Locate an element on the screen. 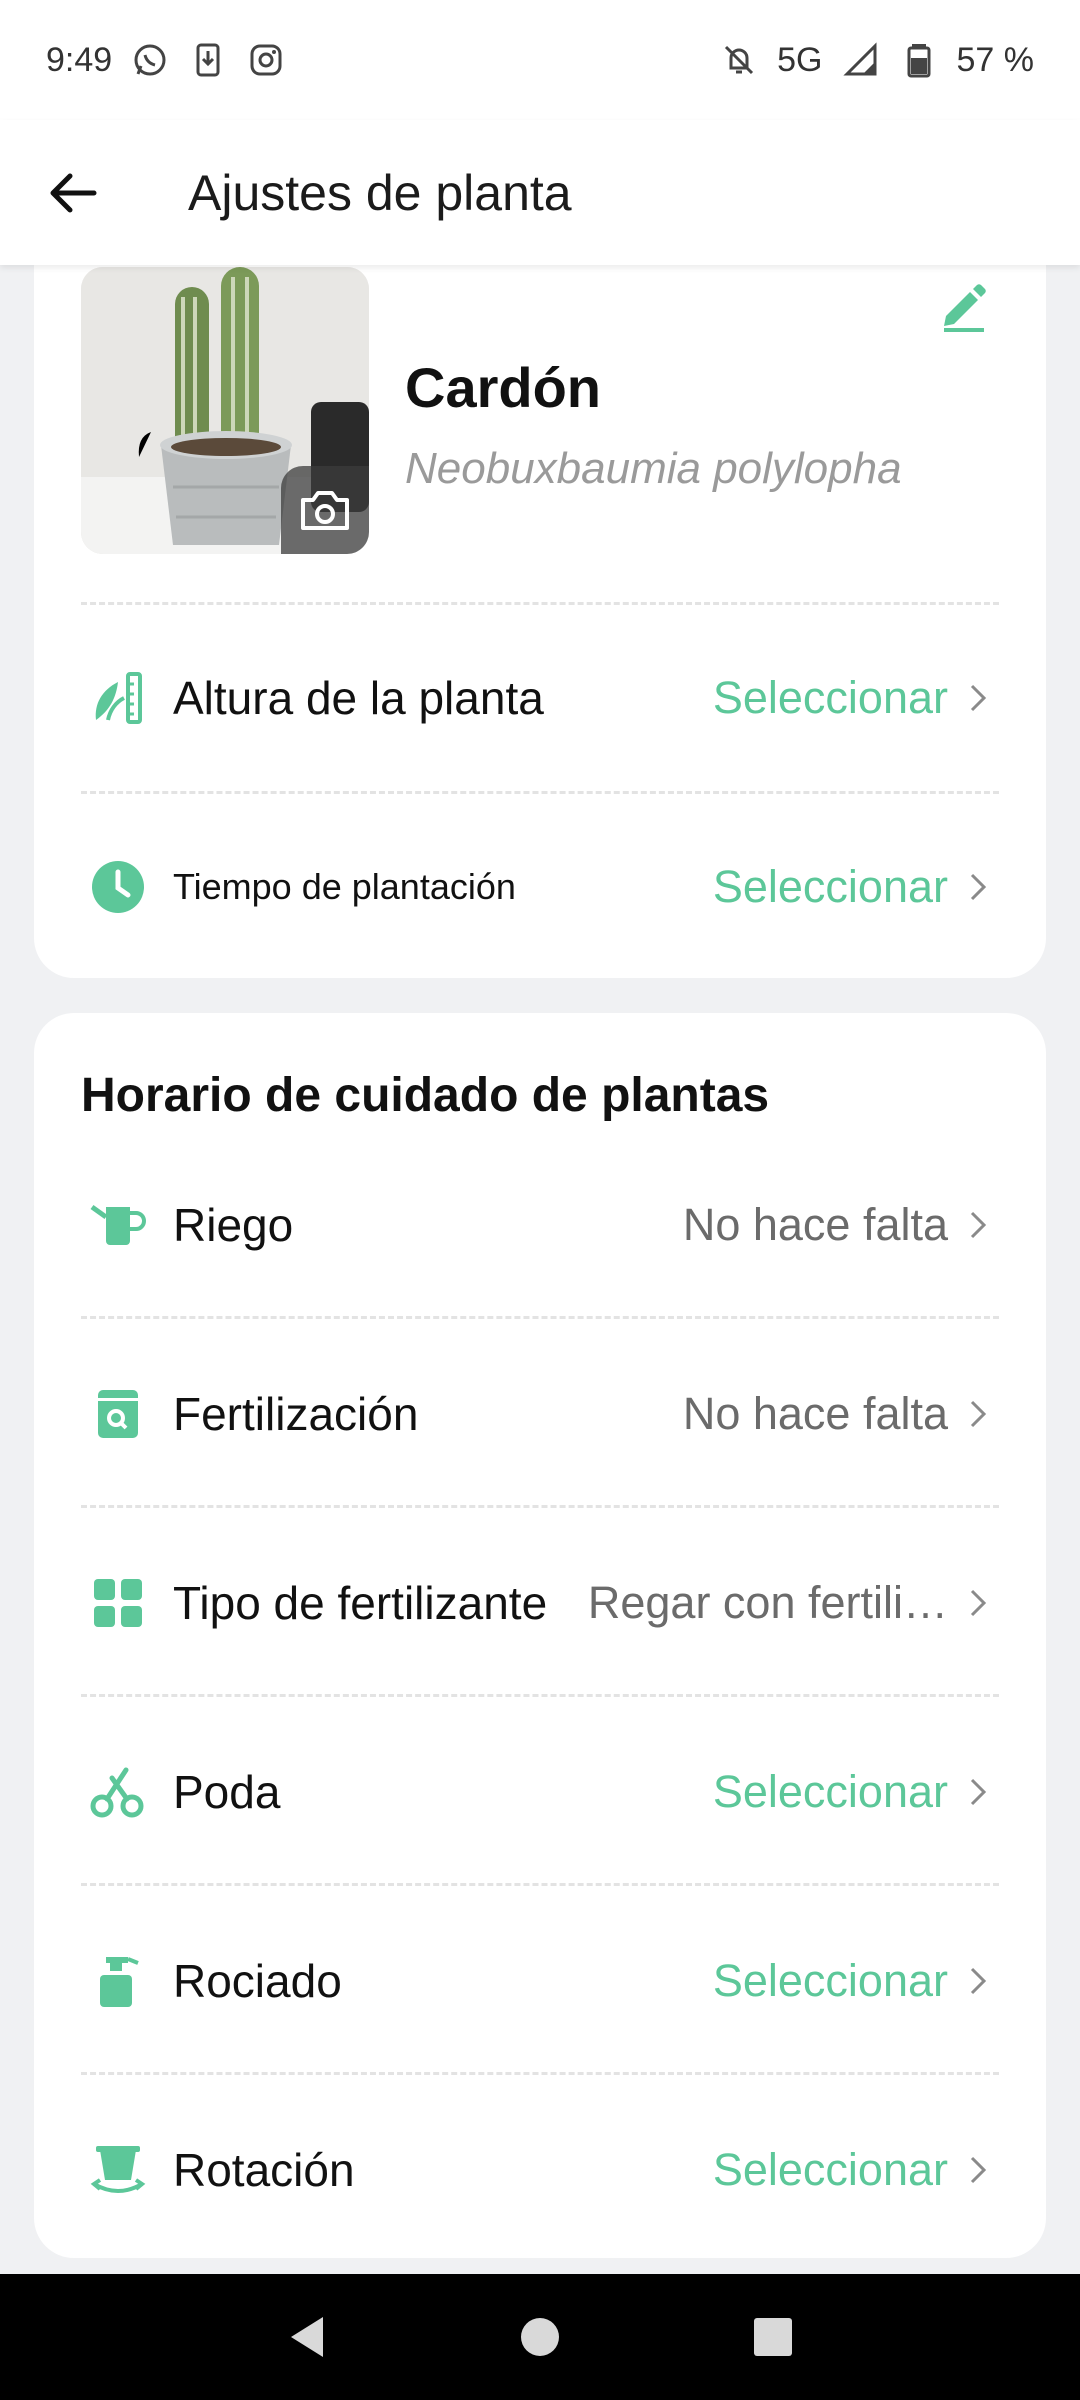 This screenshot has height=2400, width=1080. status-bar: 9:49 5G 57 % is located at coordinates (540, 60).